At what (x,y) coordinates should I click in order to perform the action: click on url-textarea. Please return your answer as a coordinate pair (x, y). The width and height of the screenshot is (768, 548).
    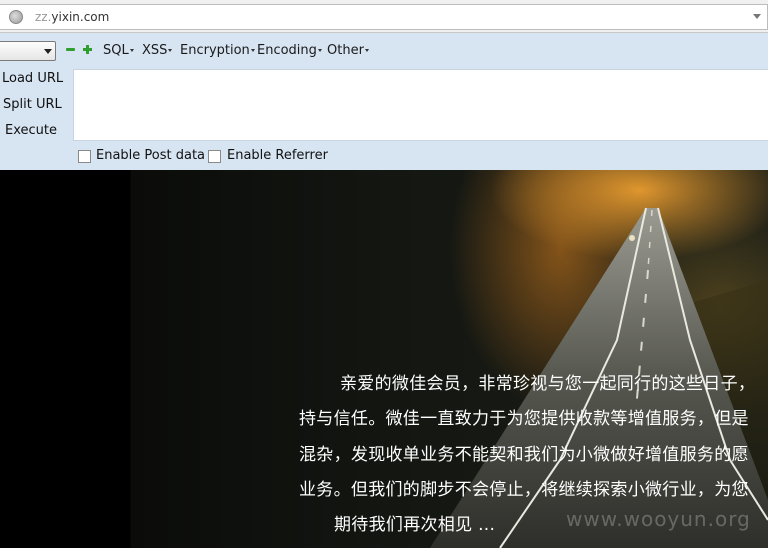
    Looking at the image, I should click on (420, 105).